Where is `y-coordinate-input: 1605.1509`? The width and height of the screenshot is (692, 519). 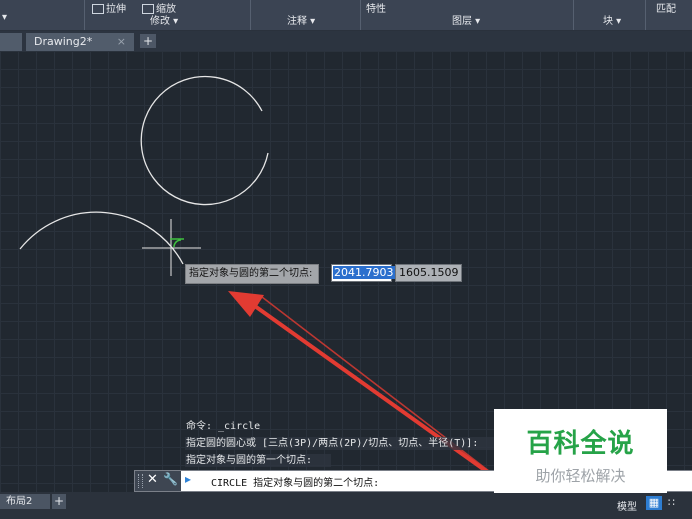
y-coordinate-input: 1605.1509 is located at coordinates (428, 273).